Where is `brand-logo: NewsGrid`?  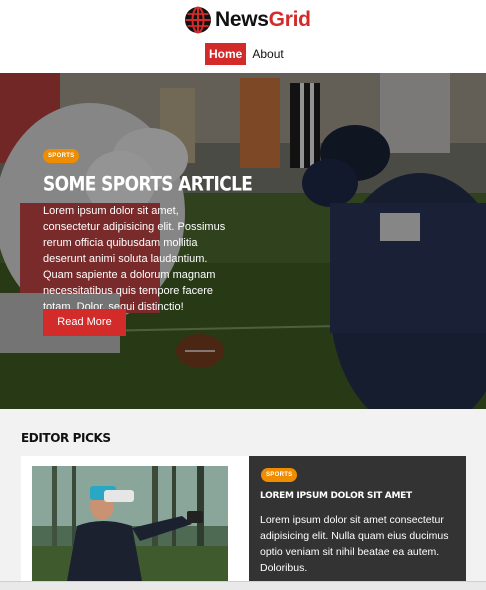
brand-logo: NewsGrid is located at coordinates (247, 20).